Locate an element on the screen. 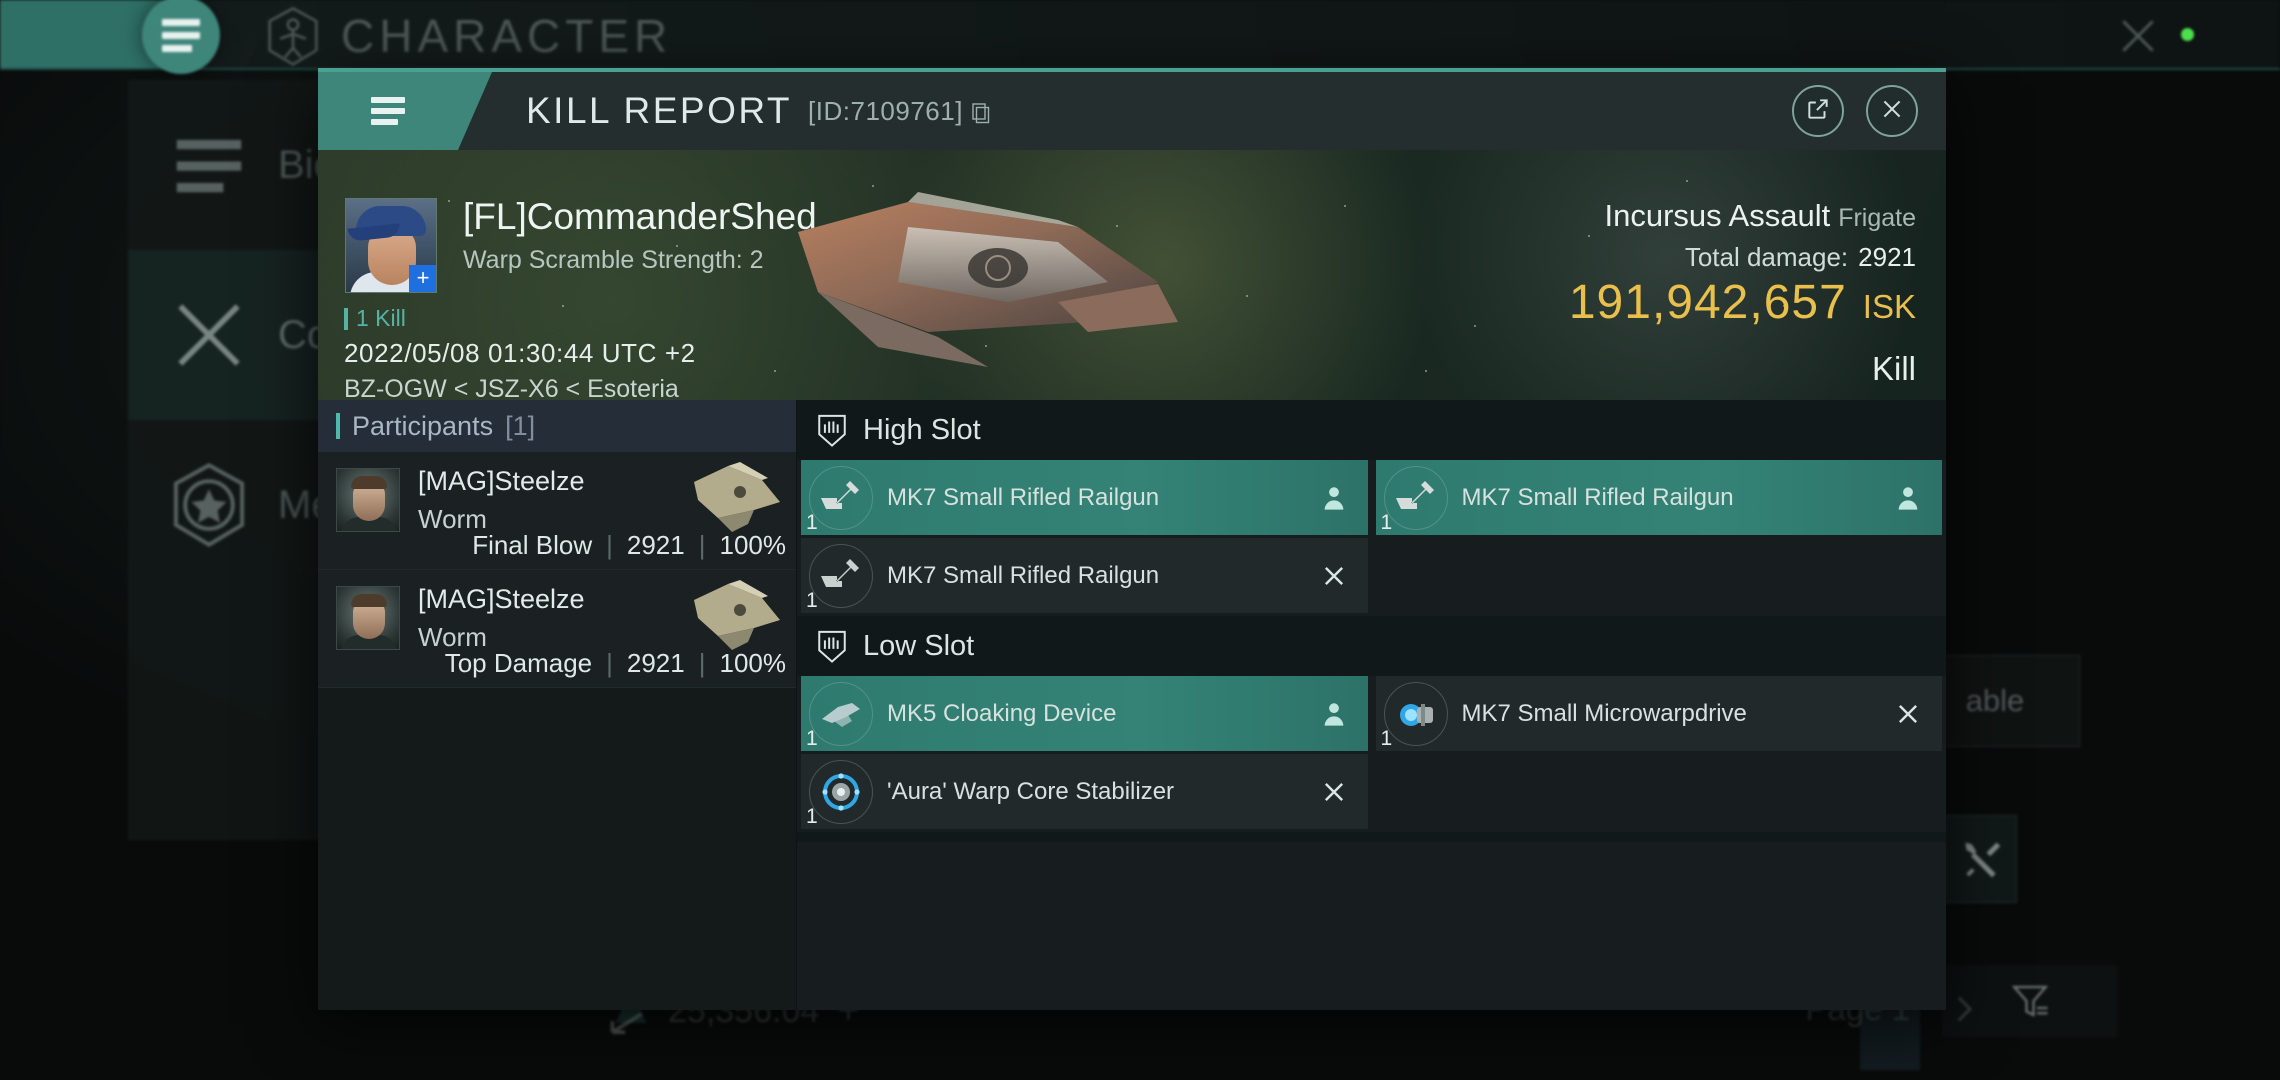 This screenshot has width=2280, height=1080. isk-currency: ISK is located at coordinates (1889, 306).